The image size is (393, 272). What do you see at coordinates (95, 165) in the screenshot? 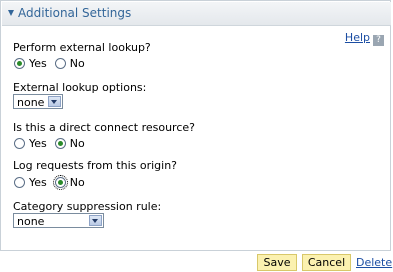
I see `log-requests-label: Log requests from this origin?` at bounding box center [95, 165].